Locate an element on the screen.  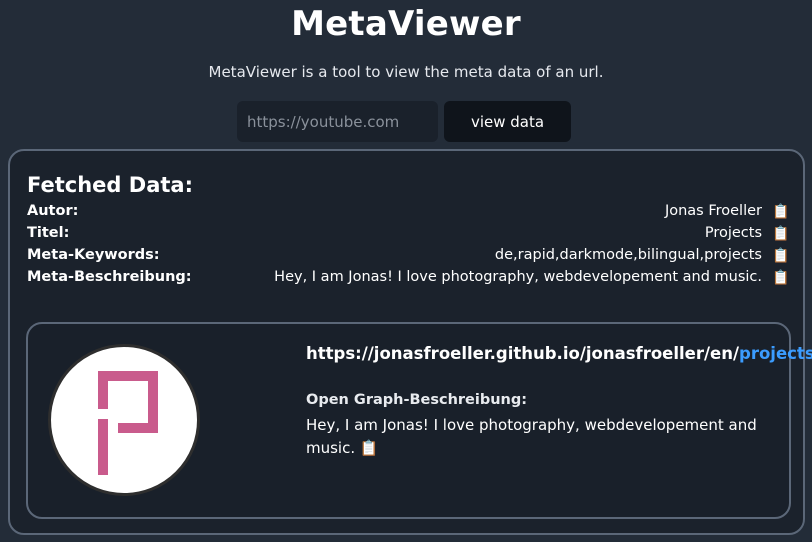
meta-value: de,rapid,darkmode,bilingual,projects is located at coordinates (628, 255).